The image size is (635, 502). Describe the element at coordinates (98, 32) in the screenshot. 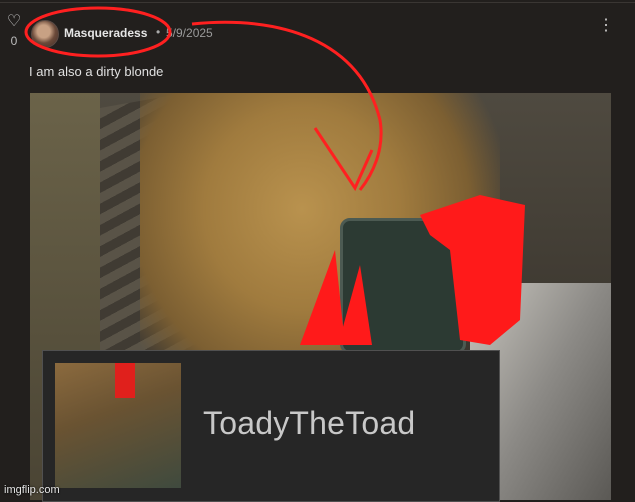

I see `highlight-ellipse` at that location.